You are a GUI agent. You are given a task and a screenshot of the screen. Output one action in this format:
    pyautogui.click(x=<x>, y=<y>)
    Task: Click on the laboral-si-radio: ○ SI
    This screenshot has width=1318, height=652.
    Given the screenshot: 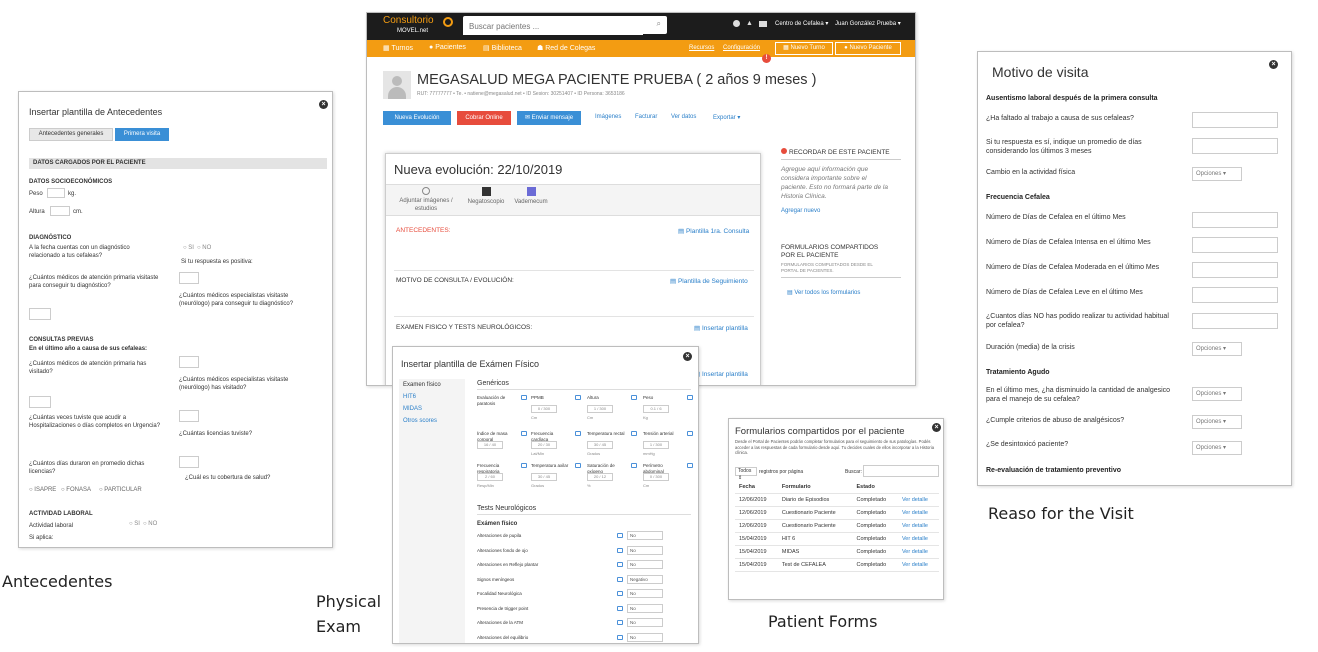 What is the action you would take?
    pyautogui.click(x=134, y=524)
    